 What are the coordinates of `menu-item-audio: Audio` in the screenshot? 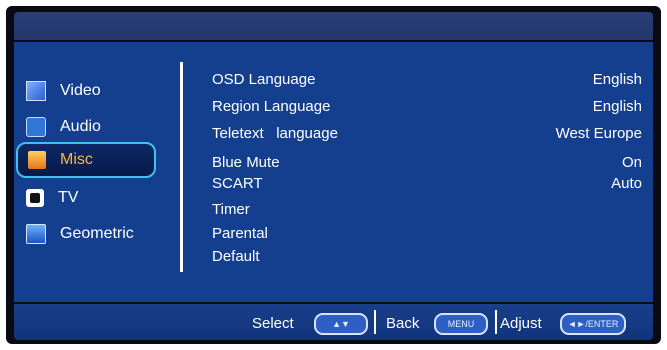 It's located at (63, 127).